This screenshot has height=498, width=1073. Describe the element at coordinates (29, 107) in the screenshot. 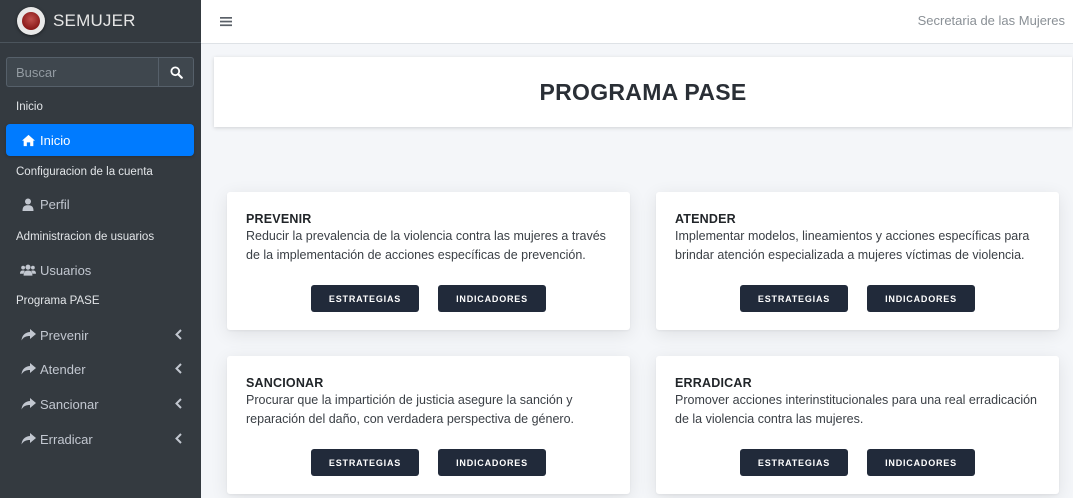

I see `nav-header-inicio: Inicio` at that location.